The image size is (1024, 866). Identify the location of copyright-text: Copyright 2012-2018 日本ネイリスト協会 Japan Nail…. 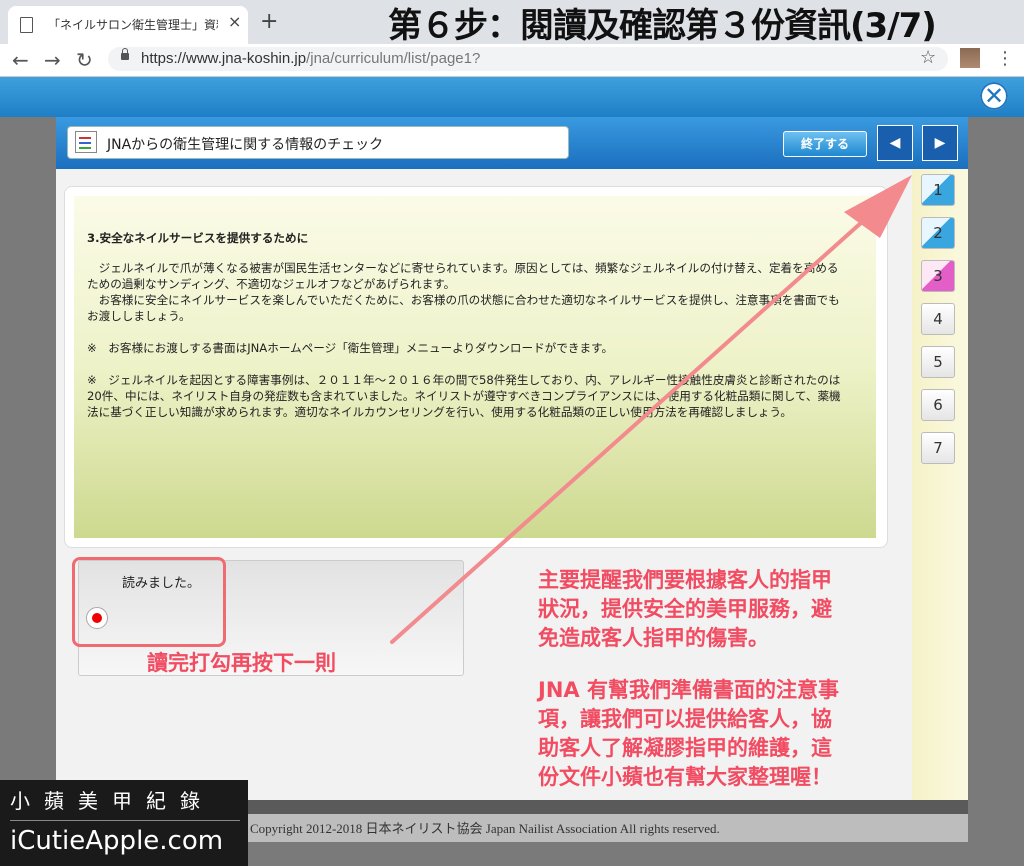
(485, 828).